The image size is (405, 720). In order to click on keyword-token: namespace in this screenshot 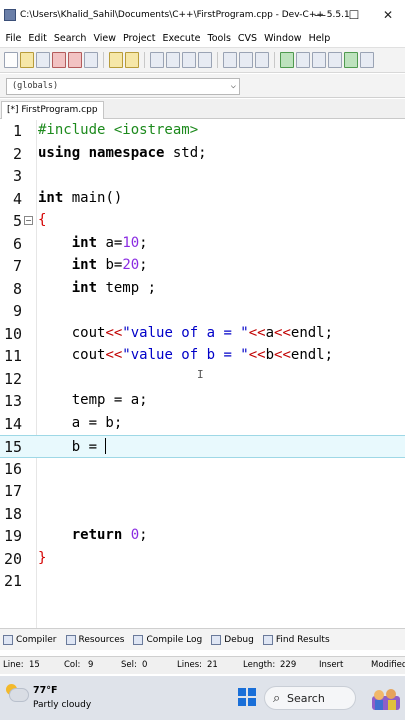, I will do `click(126, 152)`.